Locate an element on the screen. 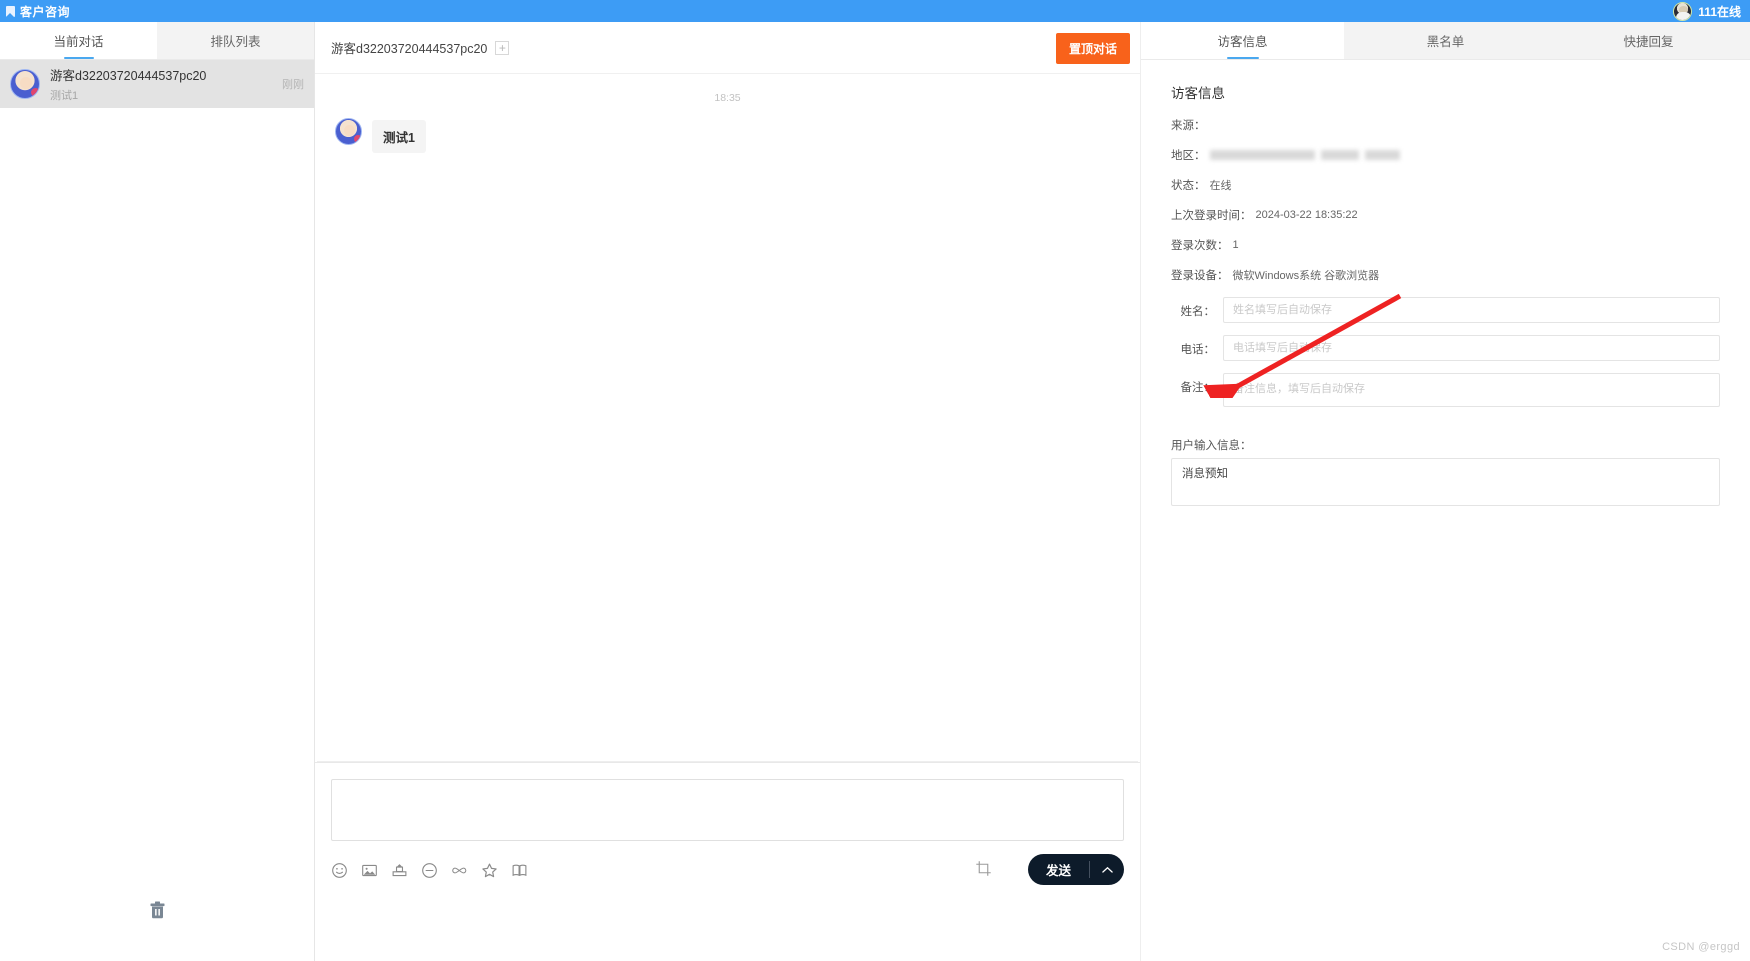  book-icon is located at coordinates (519, 870).